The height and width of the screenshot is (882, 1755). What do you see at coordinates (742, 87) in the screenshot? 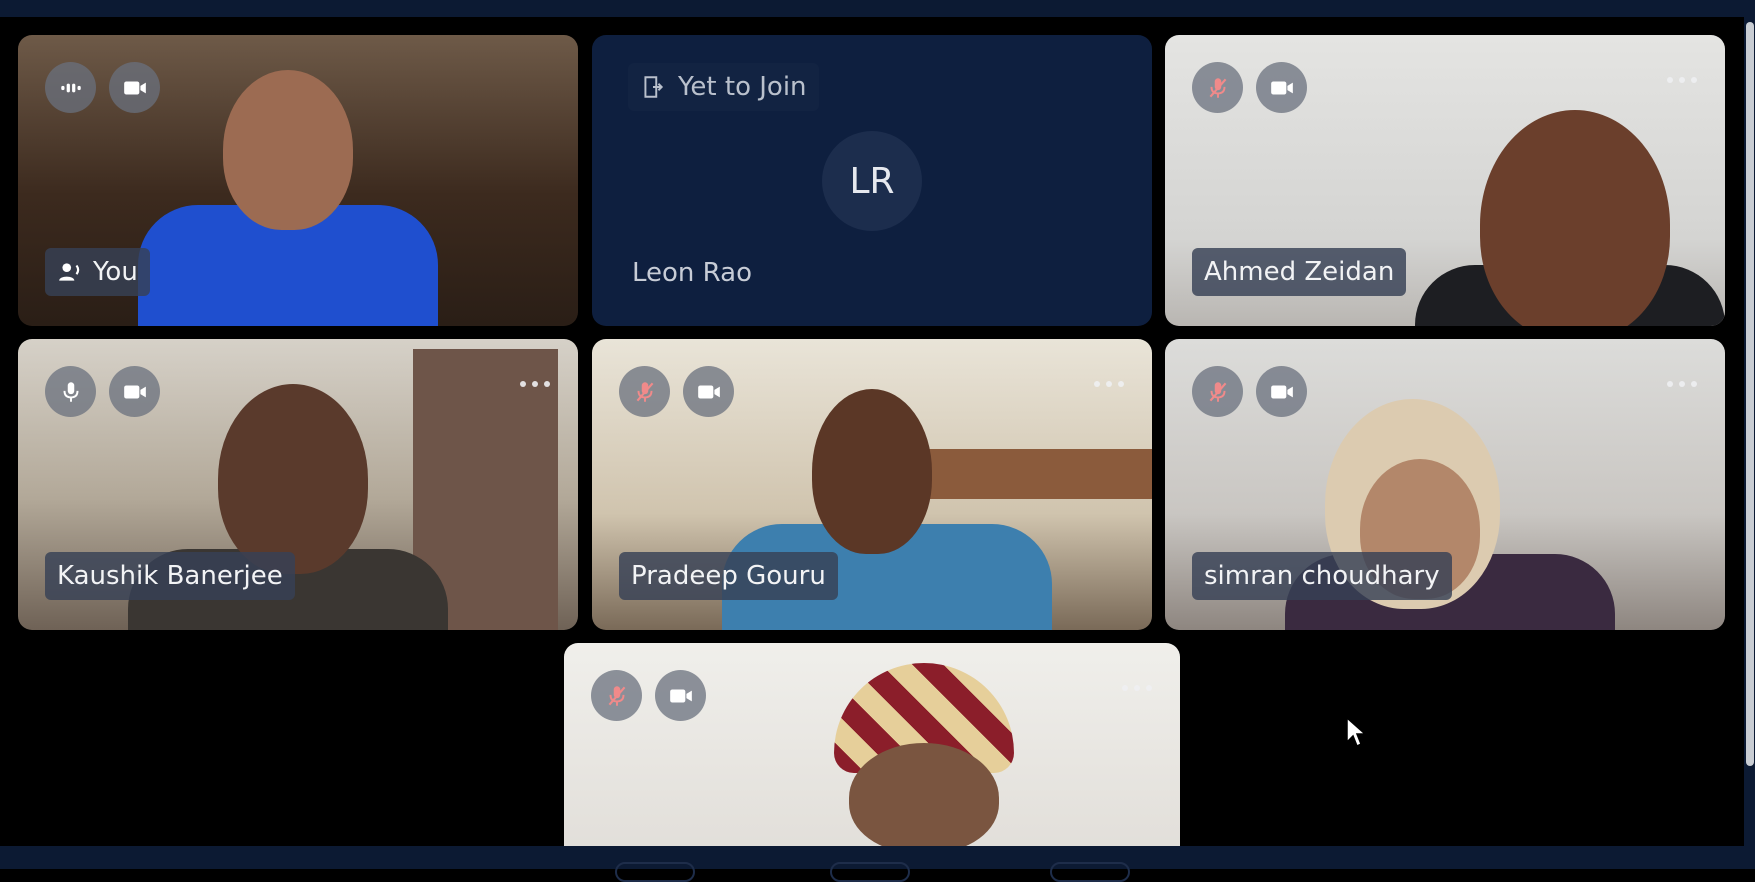
I see `status-label: Yet to Join` at bounding box center [742, 87].